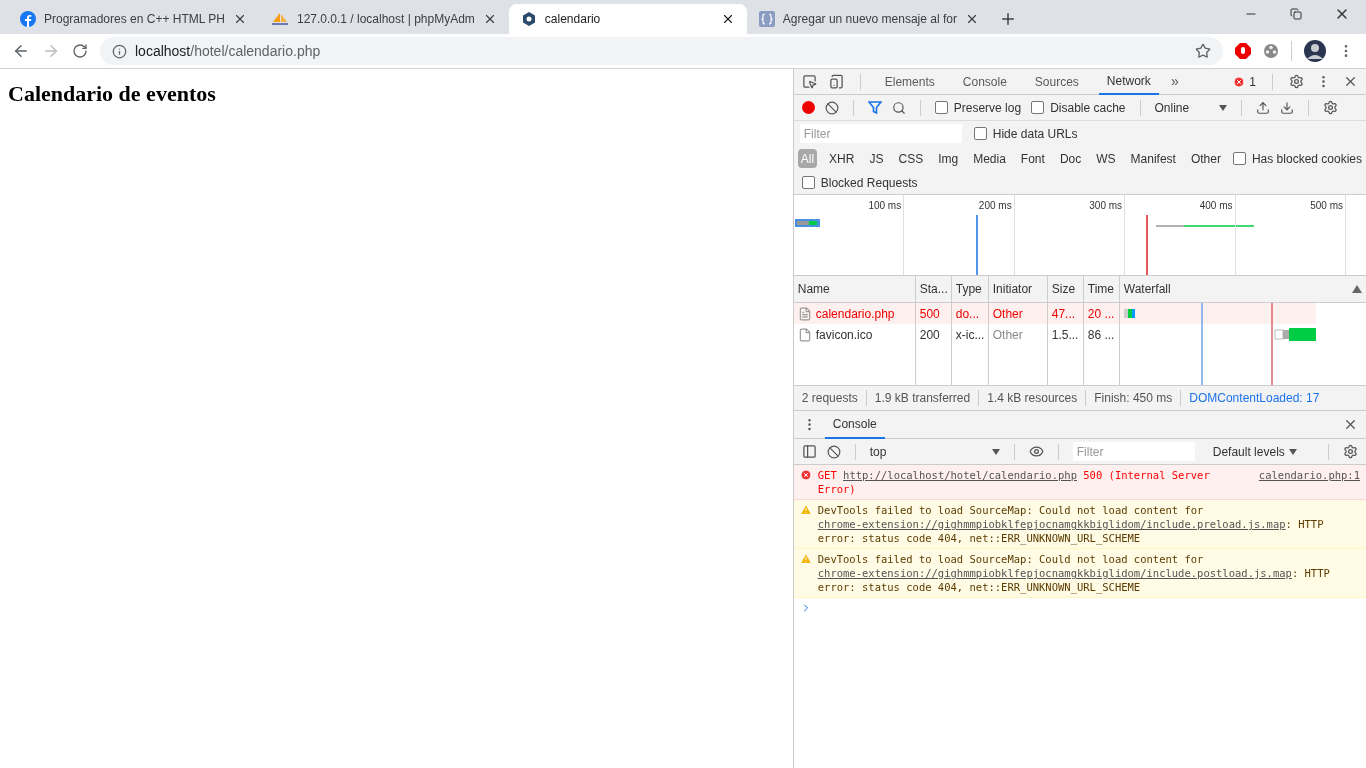 The image size is (1366, 768). Describe the element at coordinates (880, 133) in the screenshot. I see `filter-field: Filter` at that location.